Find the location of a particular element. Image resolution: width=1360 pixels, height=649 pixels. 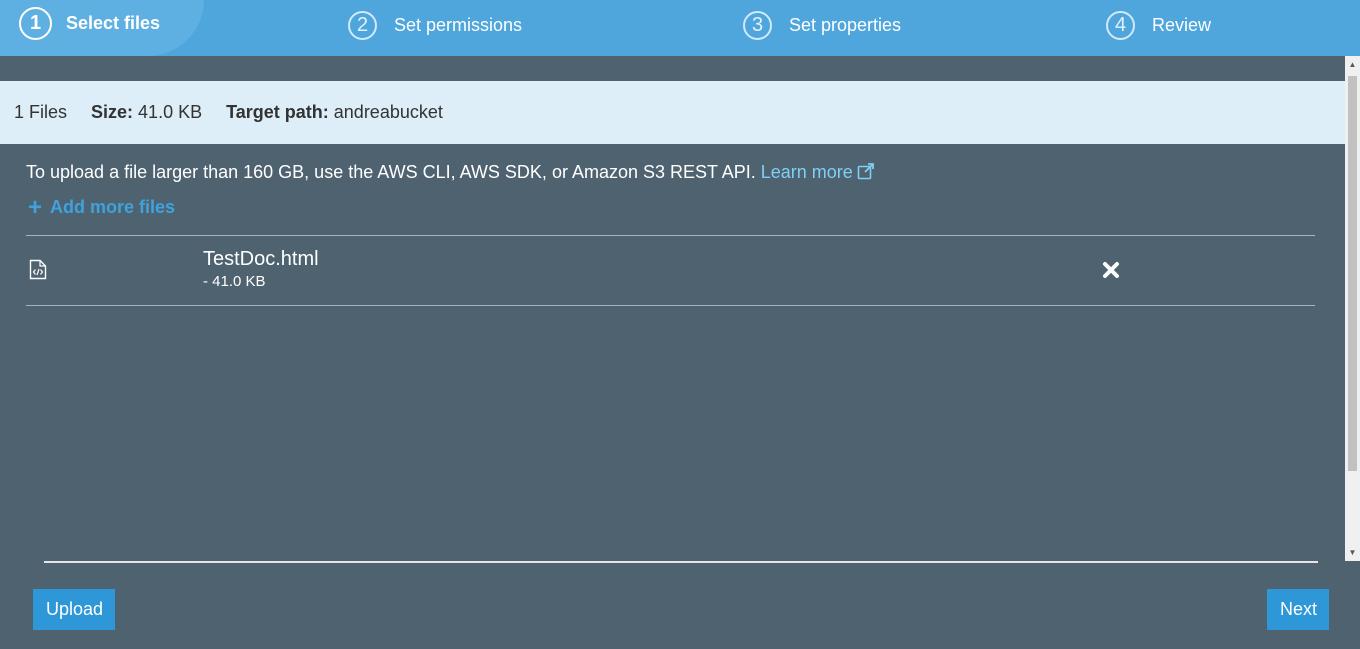

vertical-scrollbar: ▲ ▼ is located at coordinates (1352, 308).